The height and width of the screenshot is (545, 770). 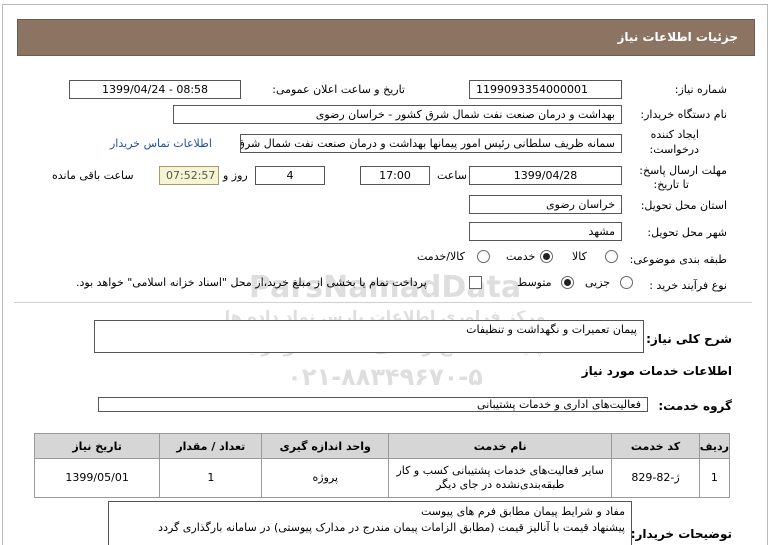 What do you see at coordinates (551, 329) in the screenshot?
I see `summary-value: پیمان تعمیرات و نگهداشت و تنظیفات` at bounding box center [551, 329].